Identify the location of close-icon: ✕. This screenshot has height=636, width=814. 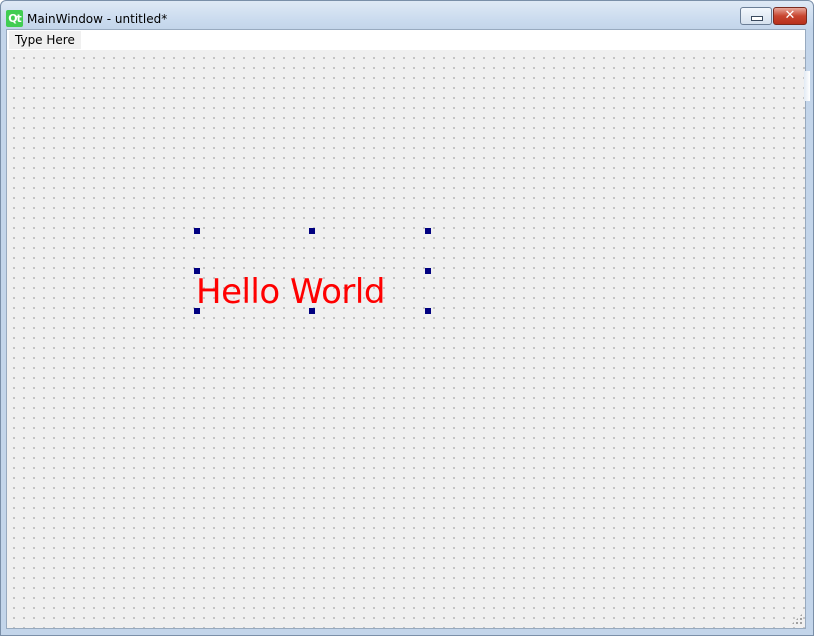
(790, 15).